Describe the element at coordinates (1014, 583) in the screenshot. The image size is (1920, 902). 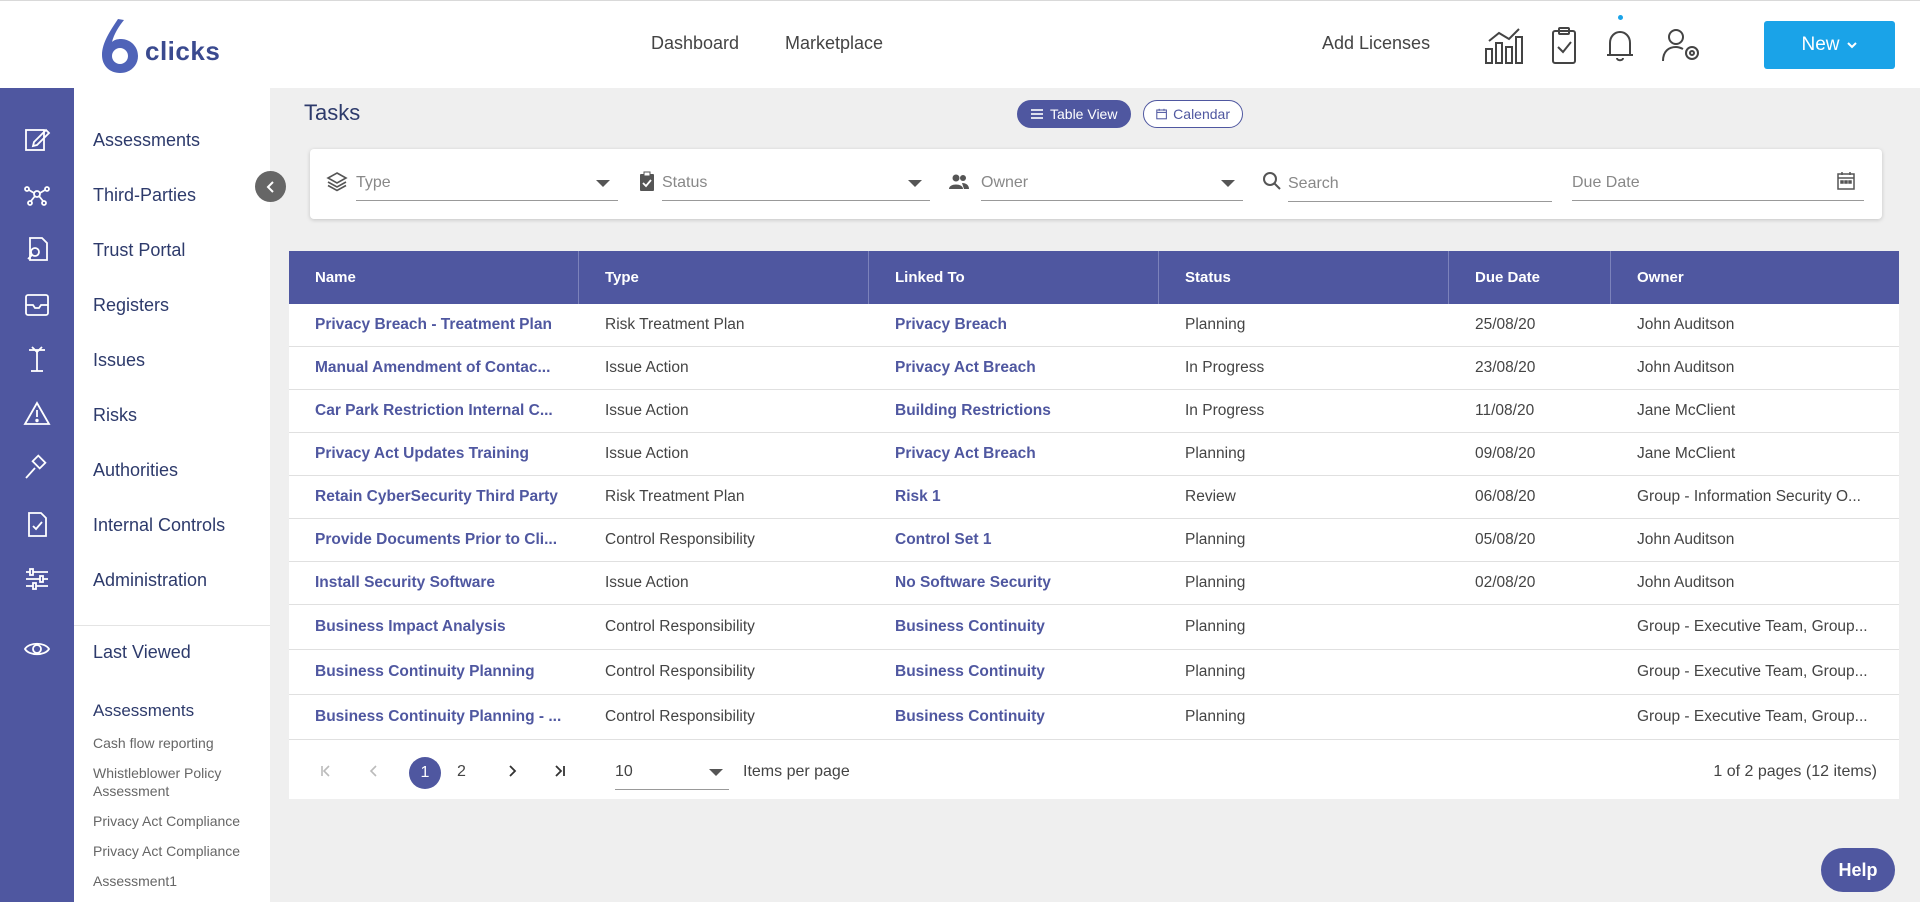
I see `linked-to-link: No Software Security` at that location.